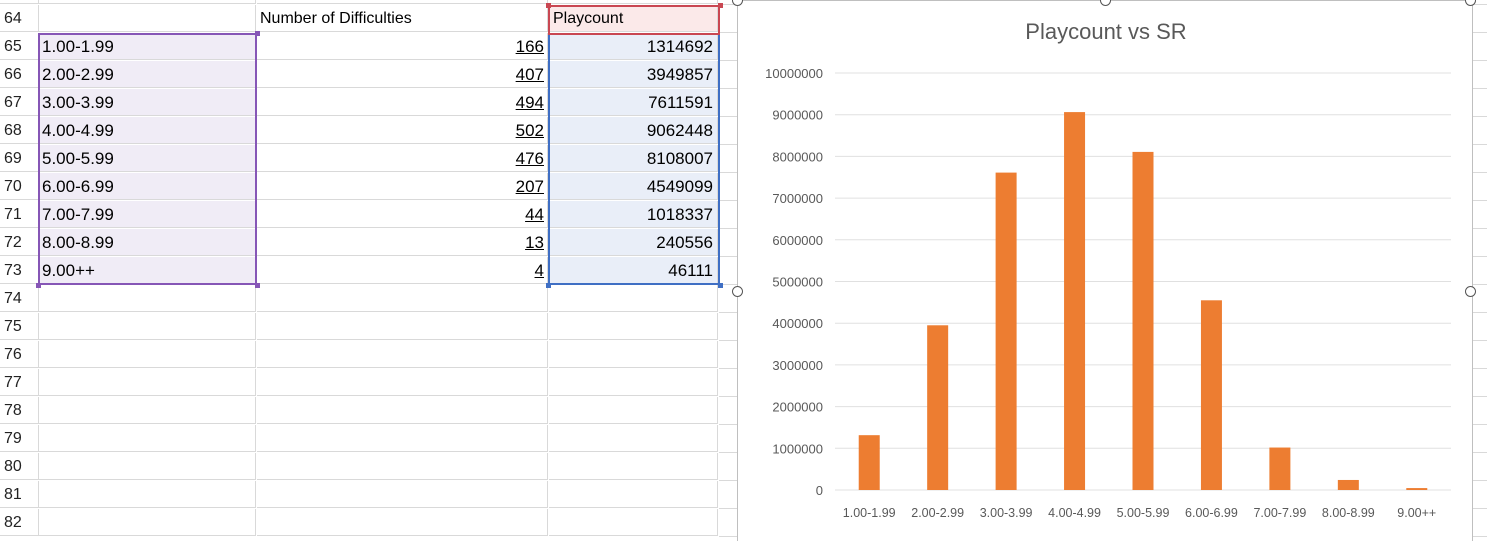  I want to click on cell-playcount: 1314692, so click(633, 46).